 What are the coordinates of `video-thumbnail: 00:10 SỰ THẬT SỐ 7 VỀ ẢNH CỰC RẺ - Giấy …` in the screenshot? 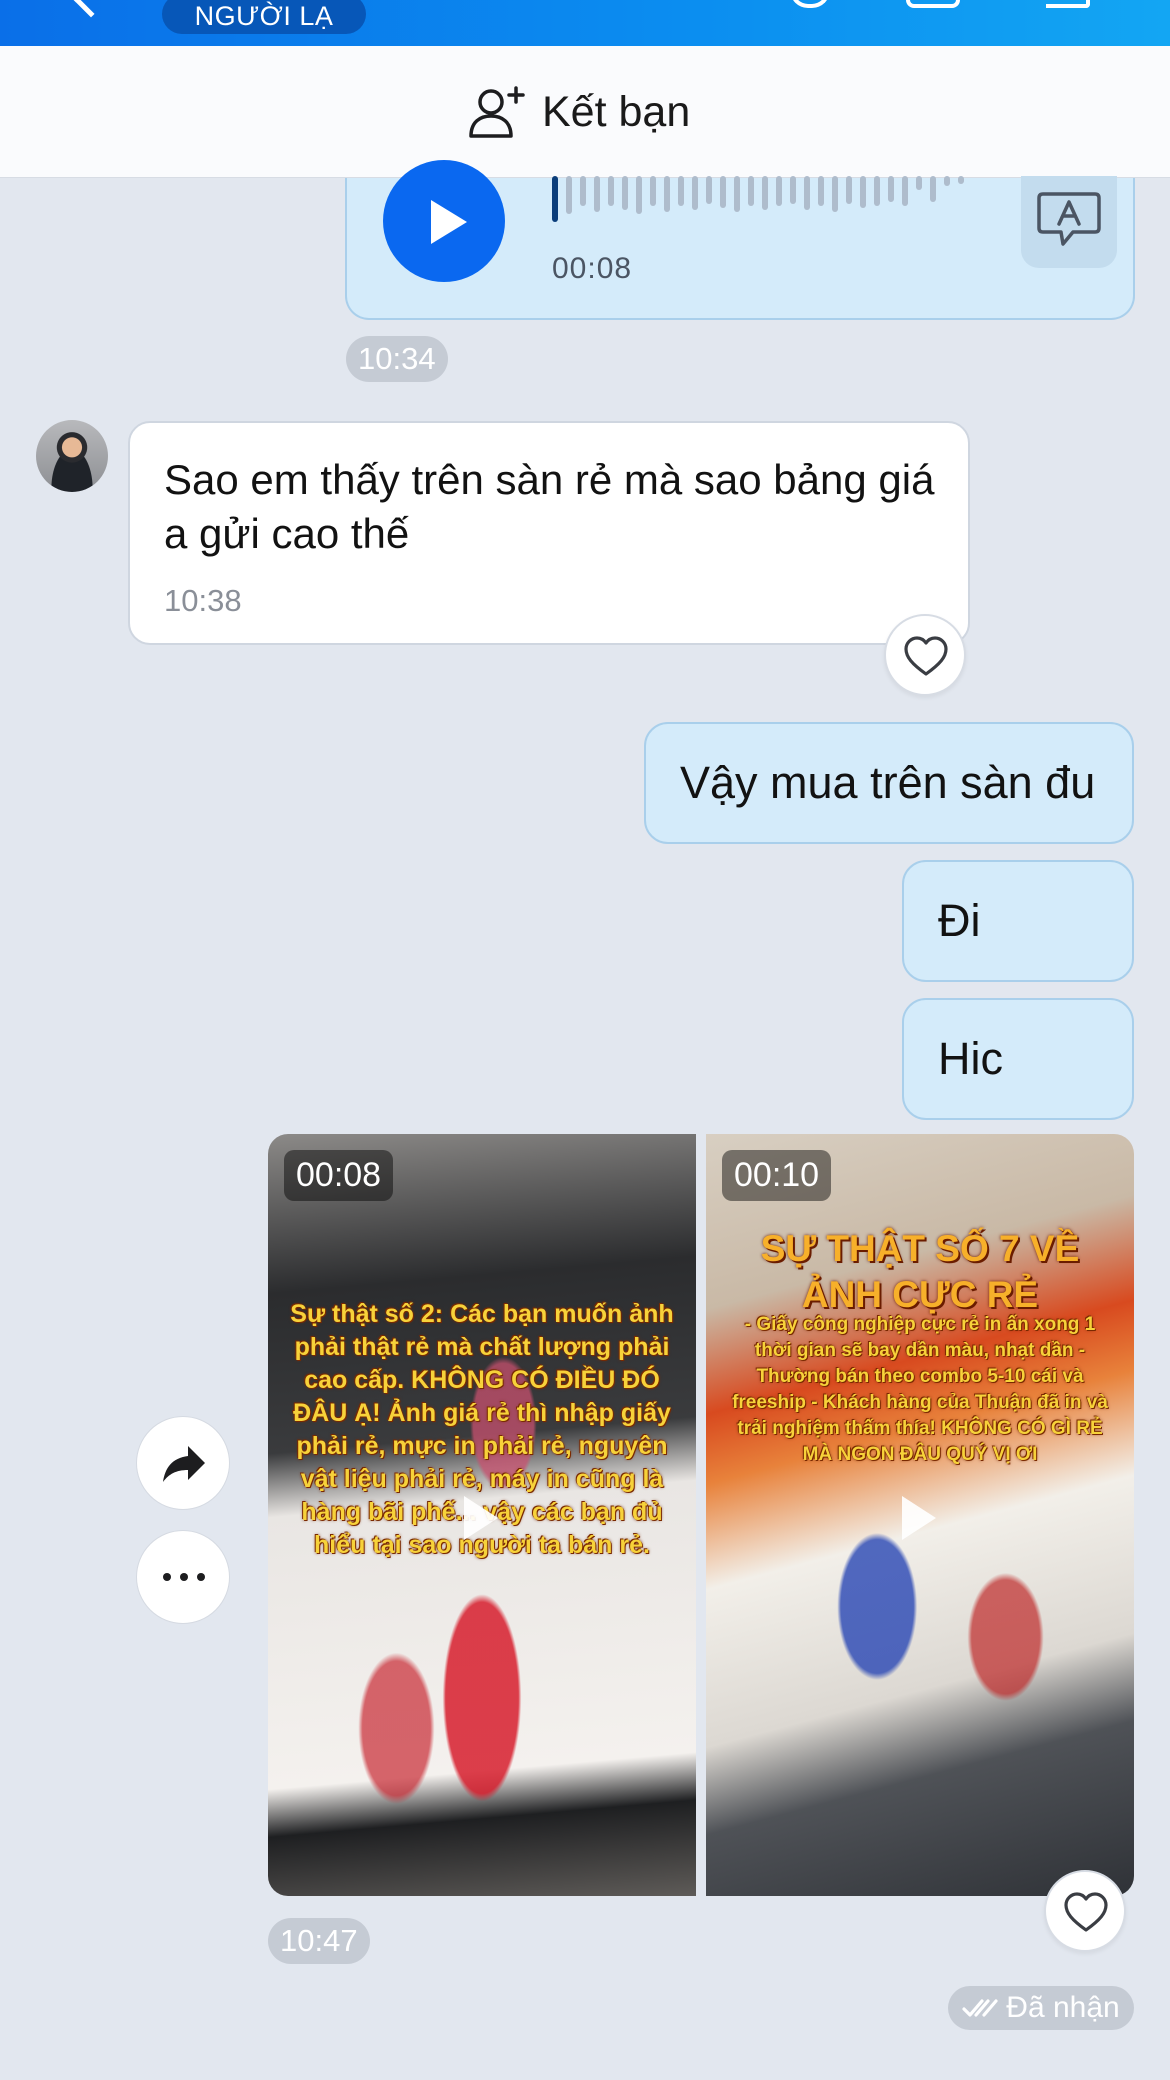 It's located at (920, 1515).